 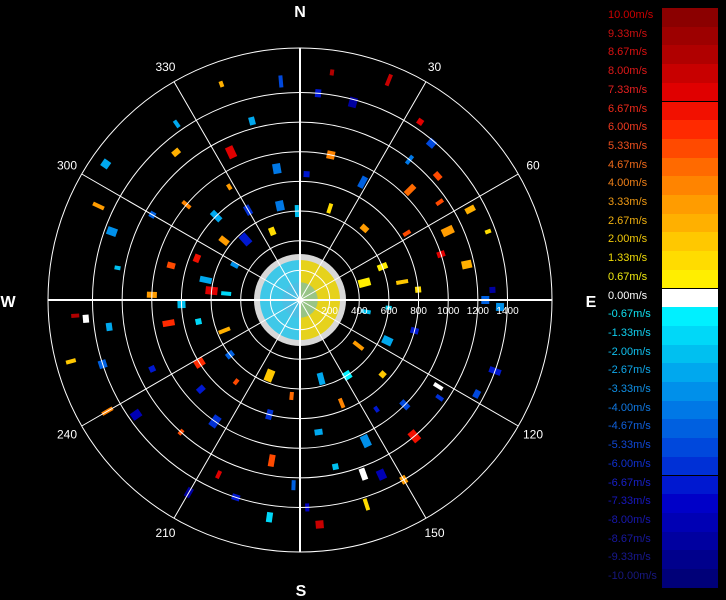 What do you see at coordinates (629, 445) in the screenshot?
I see `legend-label: -5.33m/s` at bounding box center [629, 445].